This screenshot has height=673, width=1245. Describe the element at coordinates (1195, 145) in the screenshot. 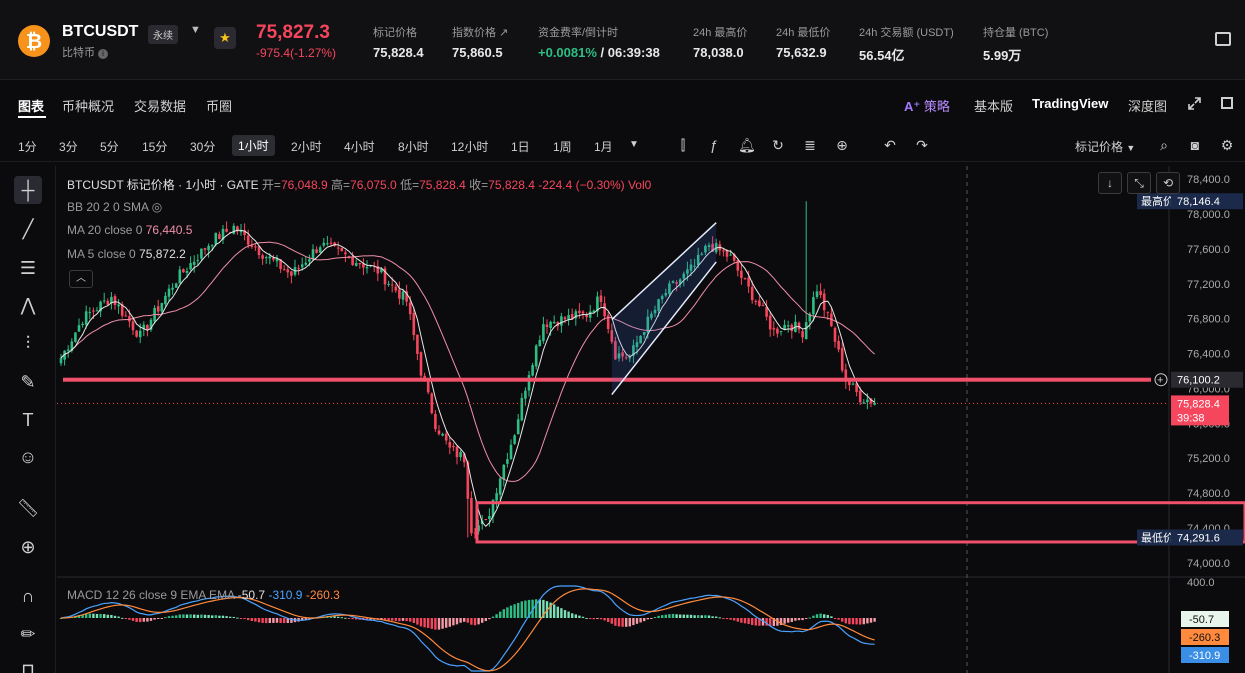

I see `camera-icon: ◙` at that location.